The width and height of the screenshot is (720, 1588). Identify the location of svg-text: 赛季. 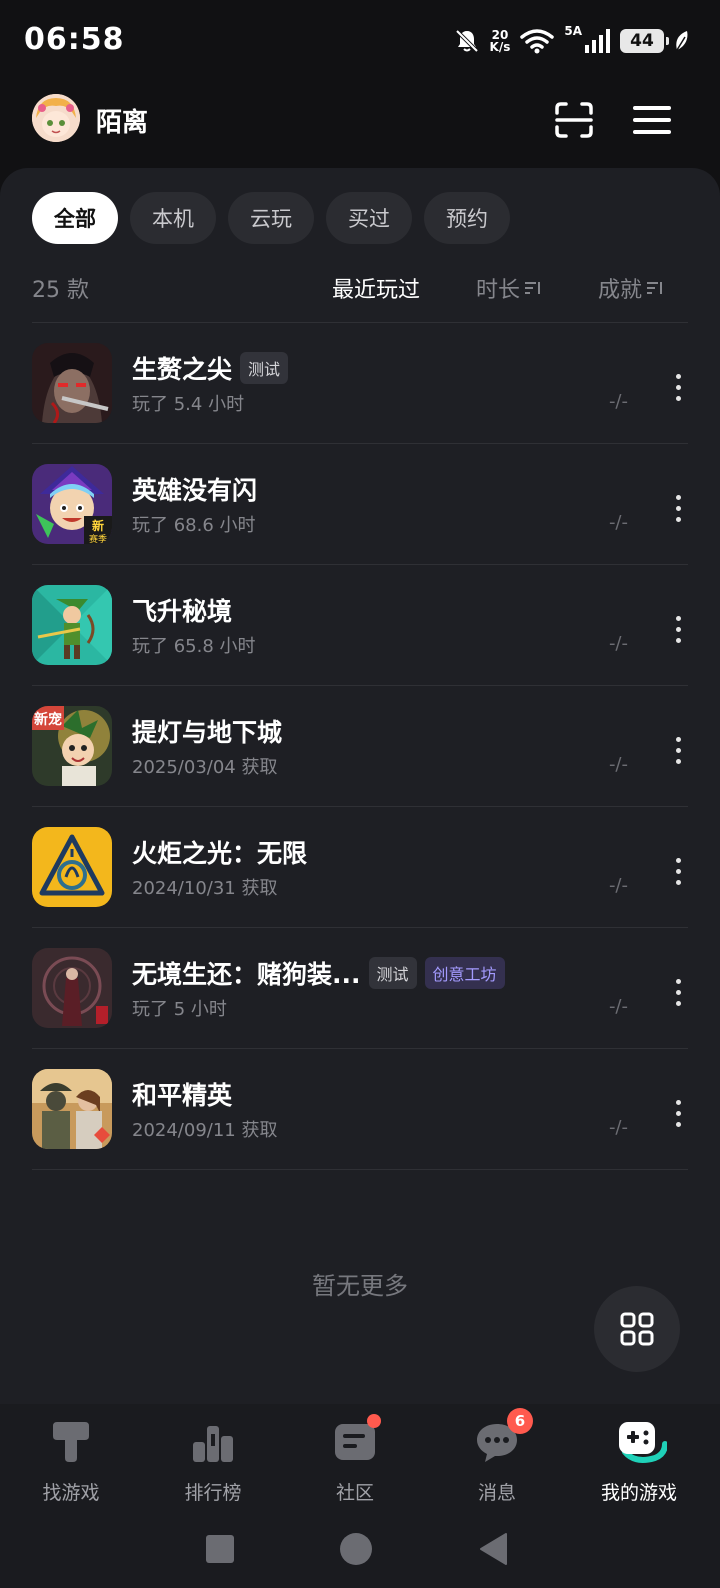
(98, 538).